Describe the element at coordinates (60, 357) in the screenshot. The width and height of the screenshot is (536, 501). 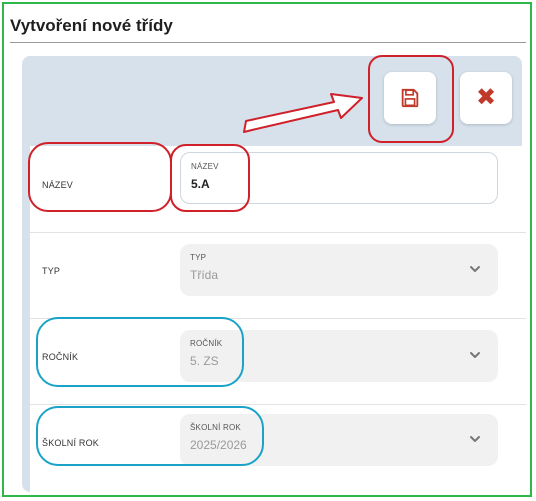
I see `row-label-rocnik: ROČNÍK` at that location.